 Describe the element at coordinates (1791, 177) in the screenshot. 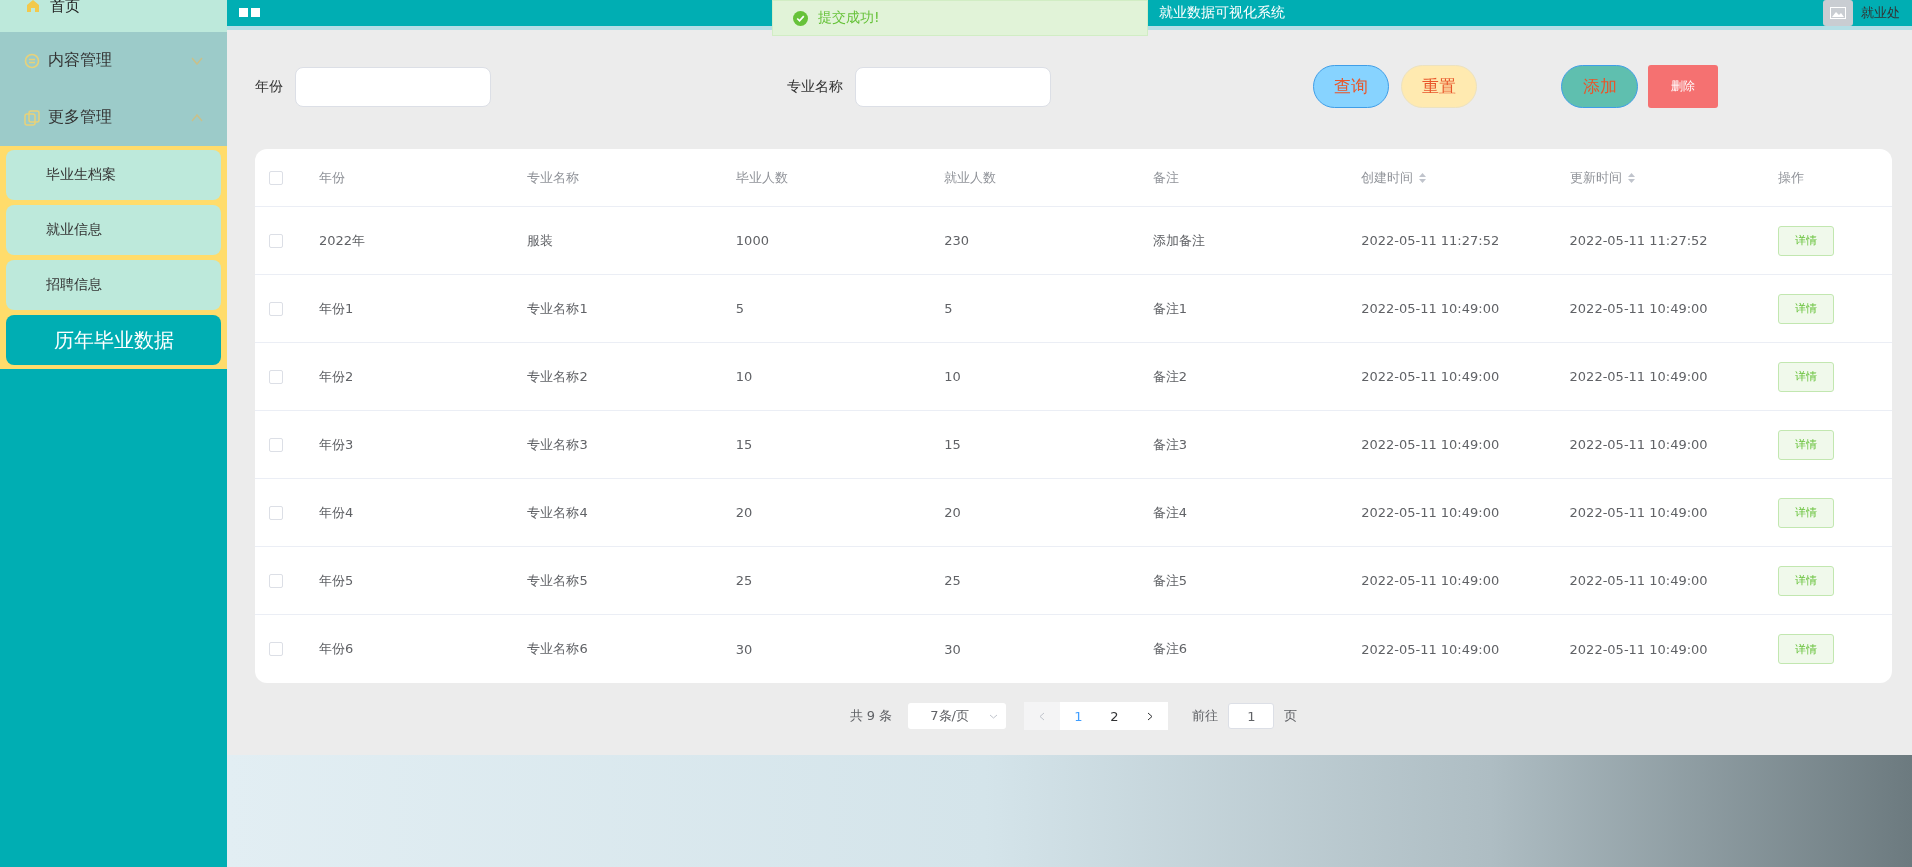

I see `column-header: 操作` at that location.